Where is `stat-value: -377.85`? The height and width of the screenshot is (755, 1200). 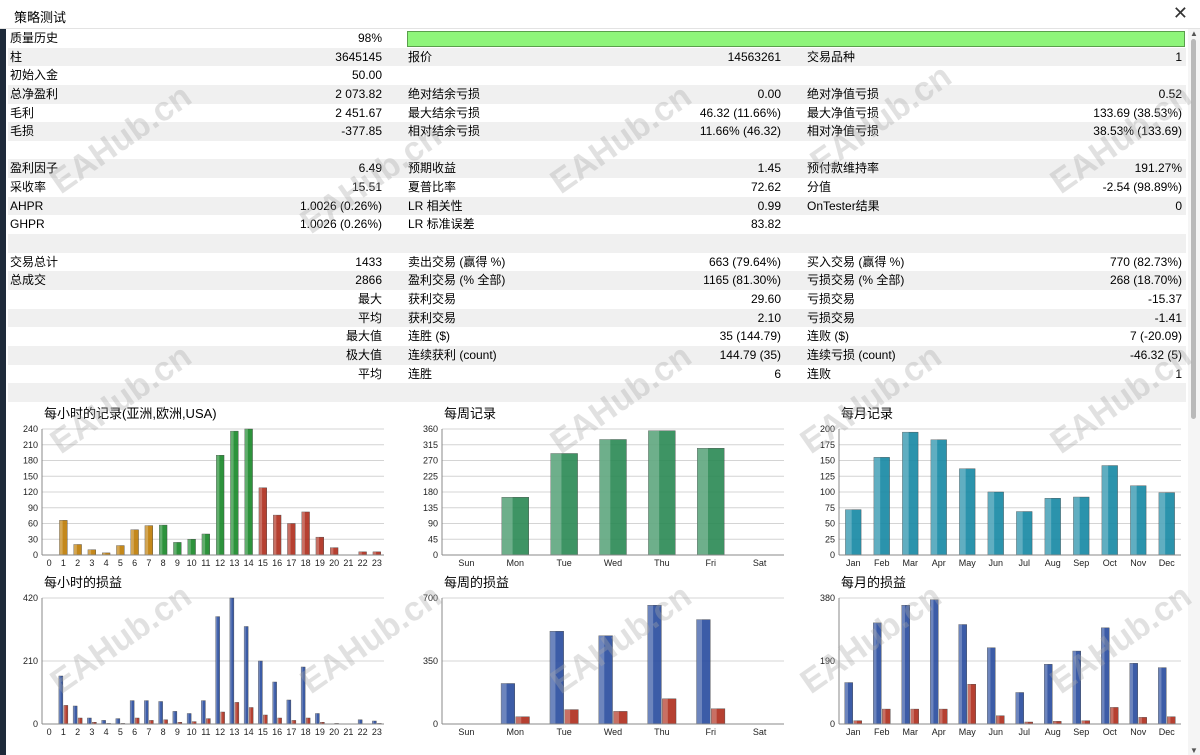 stat-value: -377.85 is located at coordinates (361, 131).